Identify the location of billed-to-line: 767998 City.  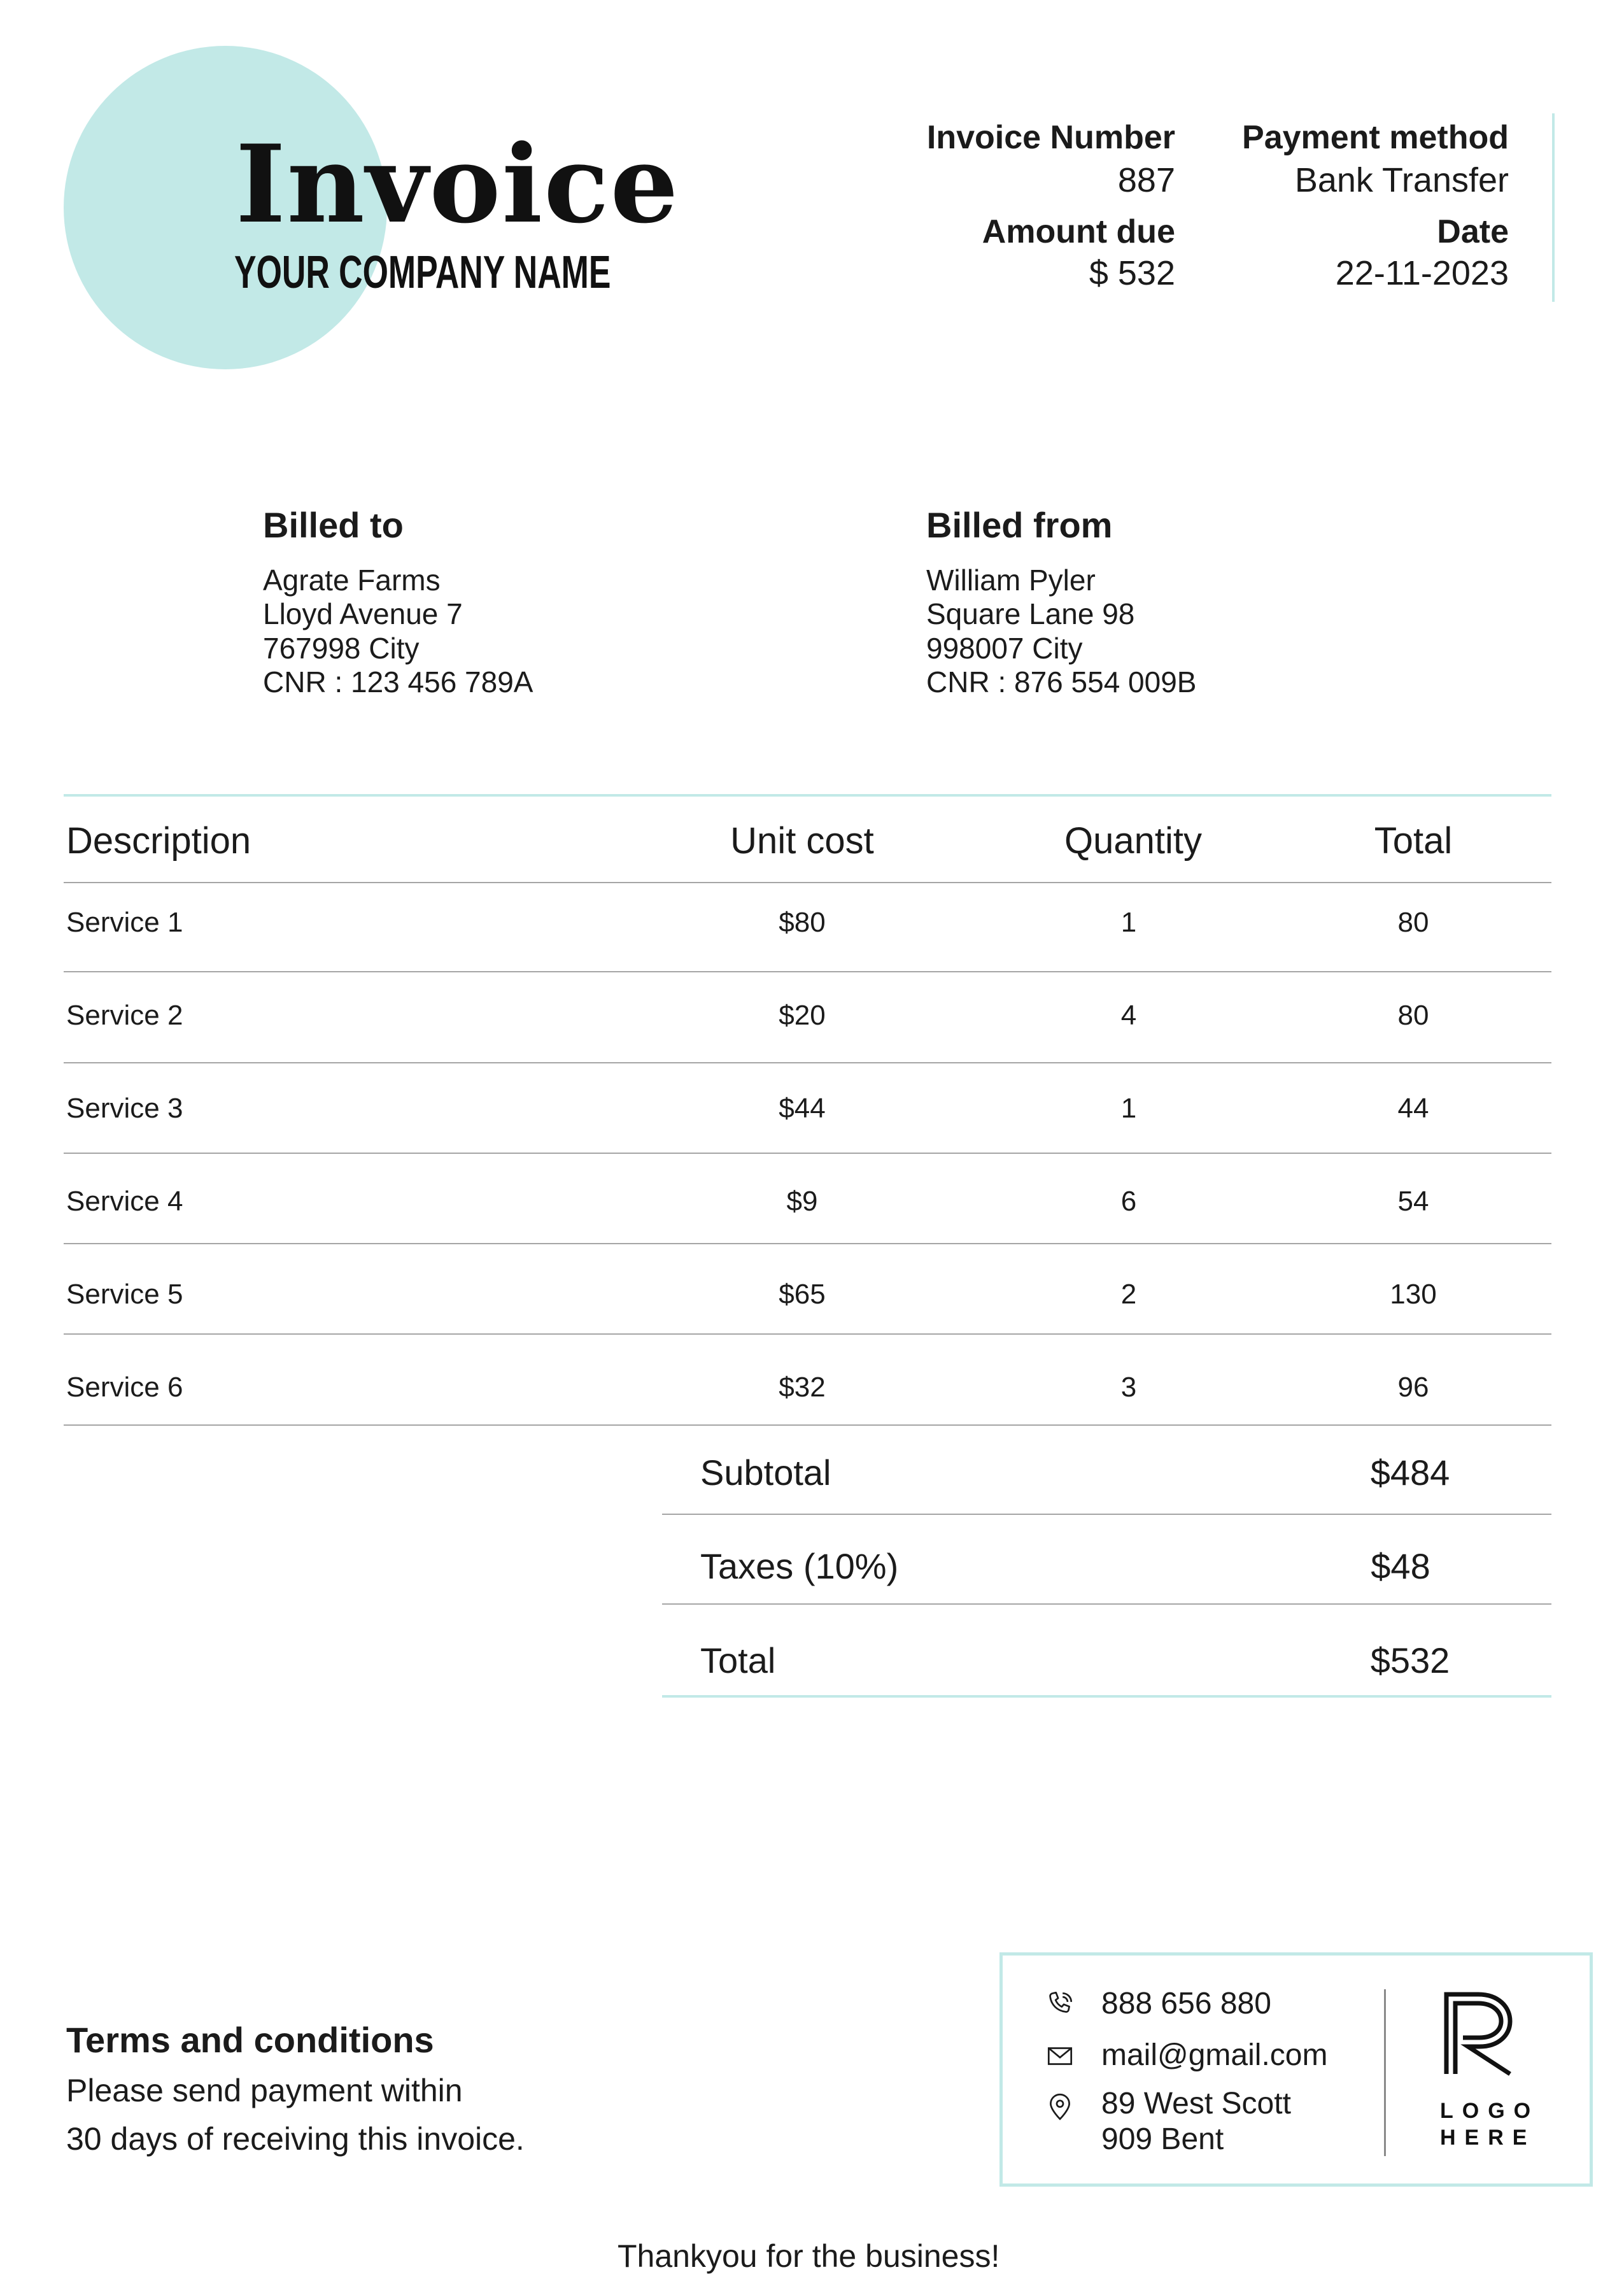
(341, 648).